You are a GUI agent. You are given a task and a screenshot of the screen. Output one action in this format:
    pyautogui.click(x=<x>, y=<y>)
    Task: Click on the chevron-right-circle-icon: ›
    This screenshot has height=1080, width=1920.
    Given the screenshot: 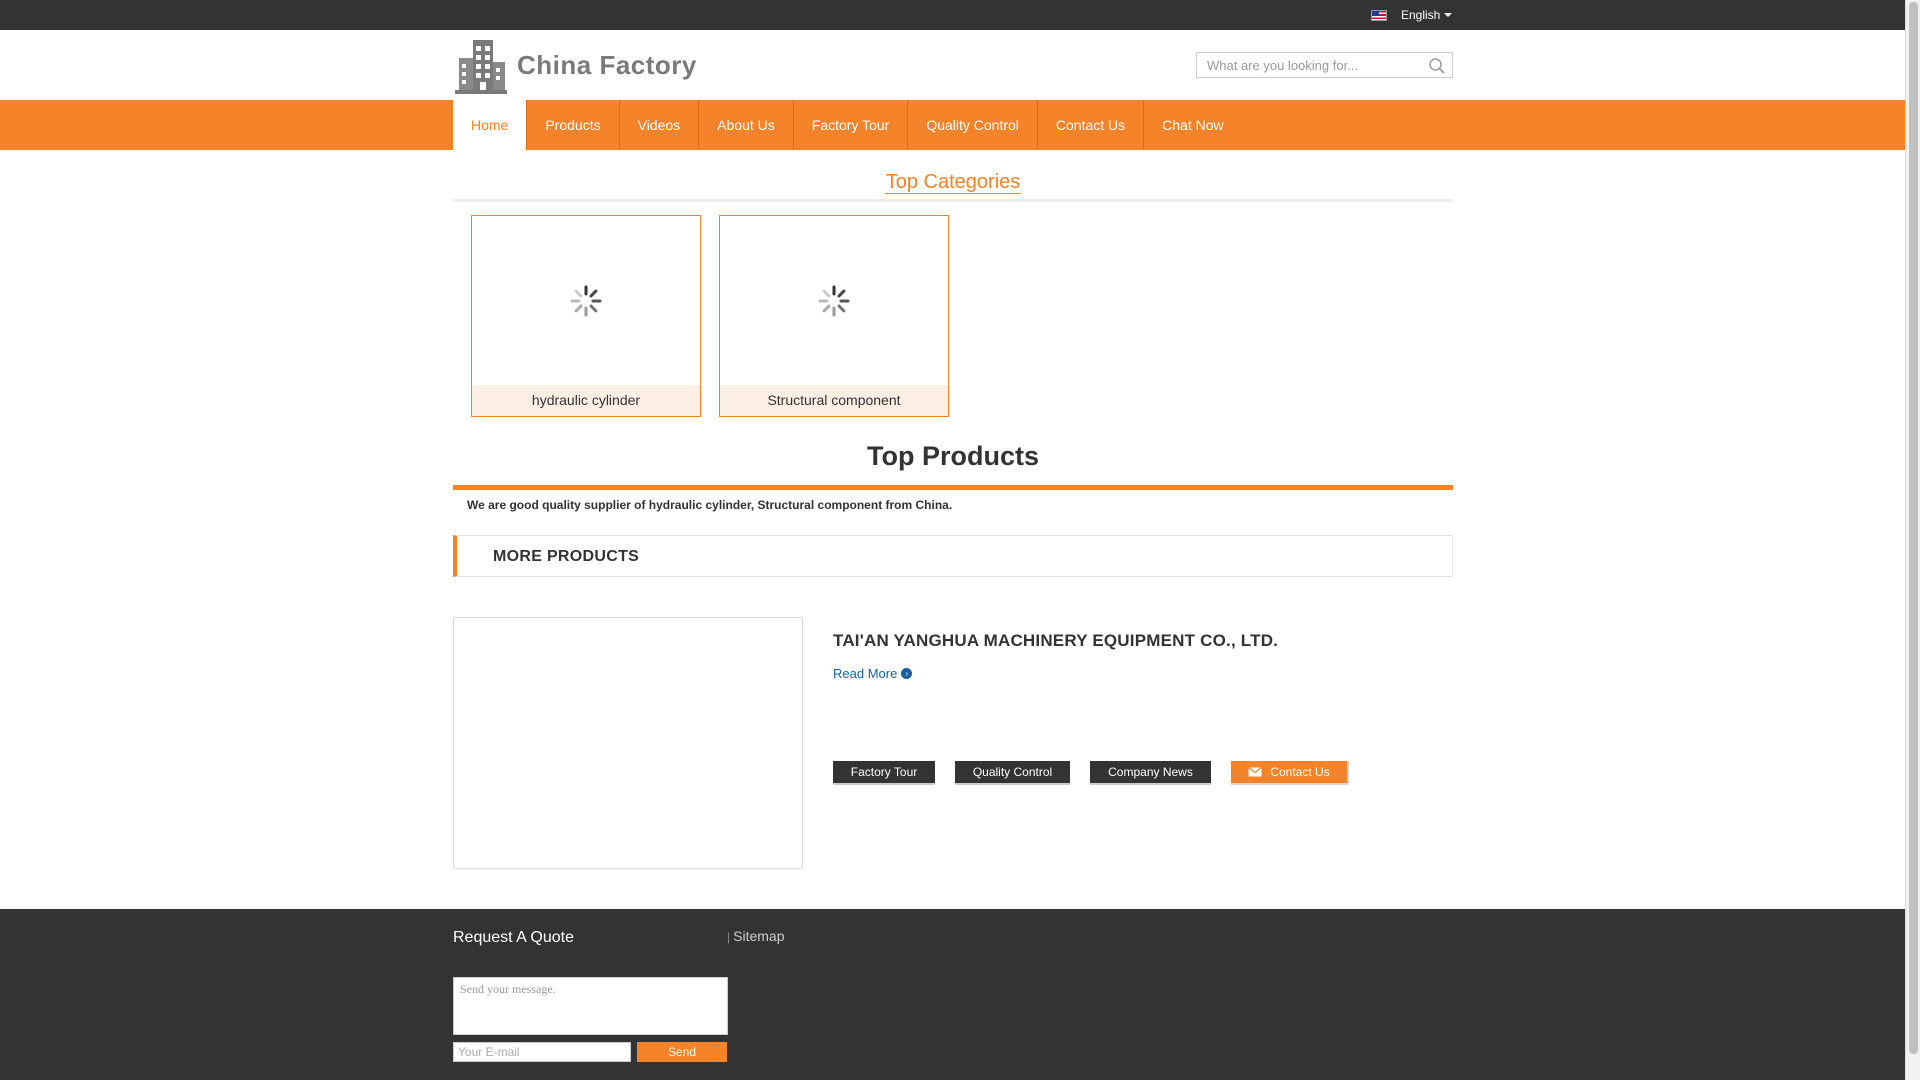 What is the action you would take?
    pyautogui.click(x=907, y=673)
    